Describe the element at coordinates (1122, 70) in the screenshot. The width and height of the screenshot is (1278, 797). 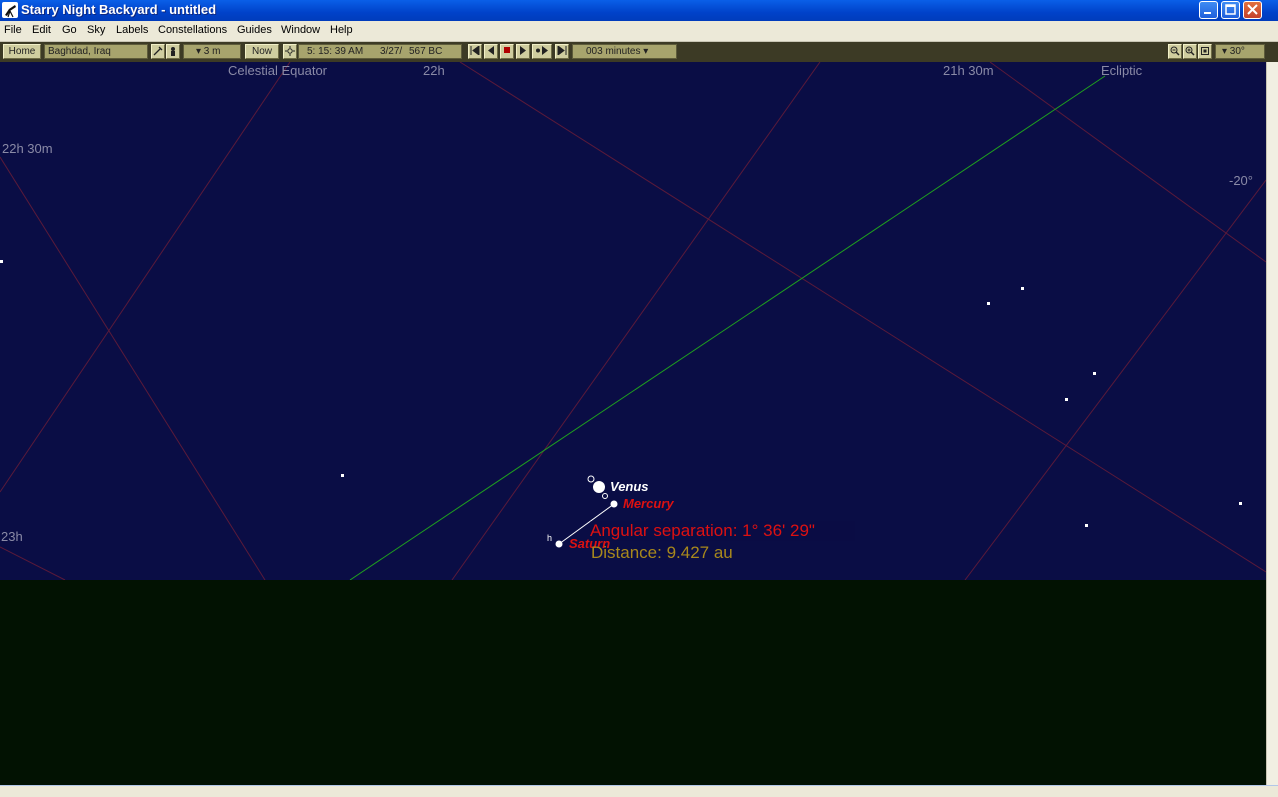
I see `ecliptic-label: Ecliptic` at that location.